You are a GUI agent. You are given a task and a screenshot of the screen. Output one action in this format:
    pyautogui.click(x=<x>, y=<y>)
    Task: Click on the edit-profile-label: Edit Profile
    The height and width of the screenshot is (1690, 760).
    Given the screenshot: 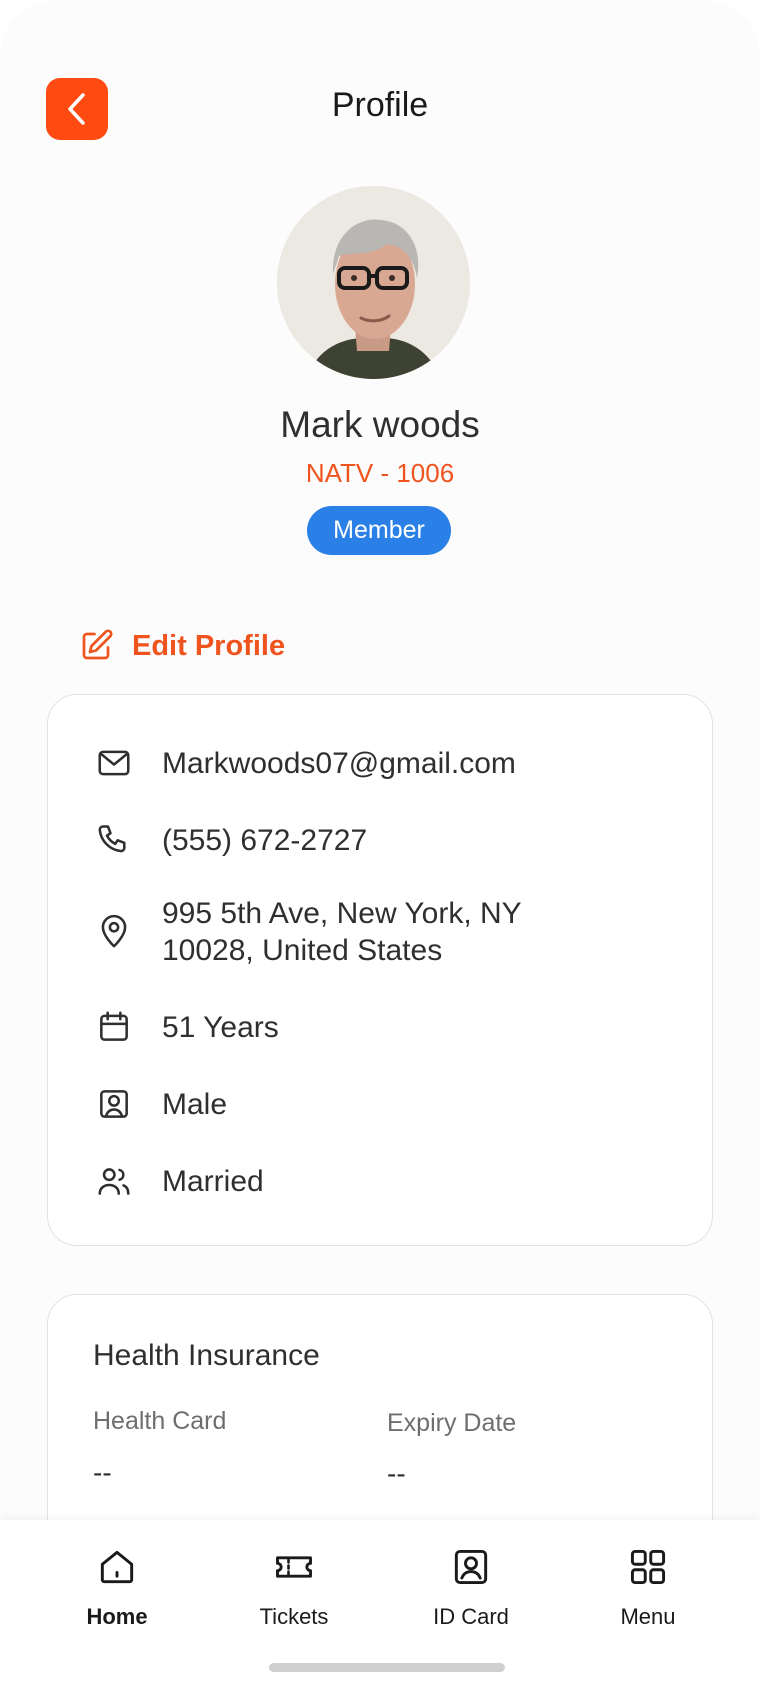 What is the action you would take?
    pyautogui.click(x=209, y=645)
    